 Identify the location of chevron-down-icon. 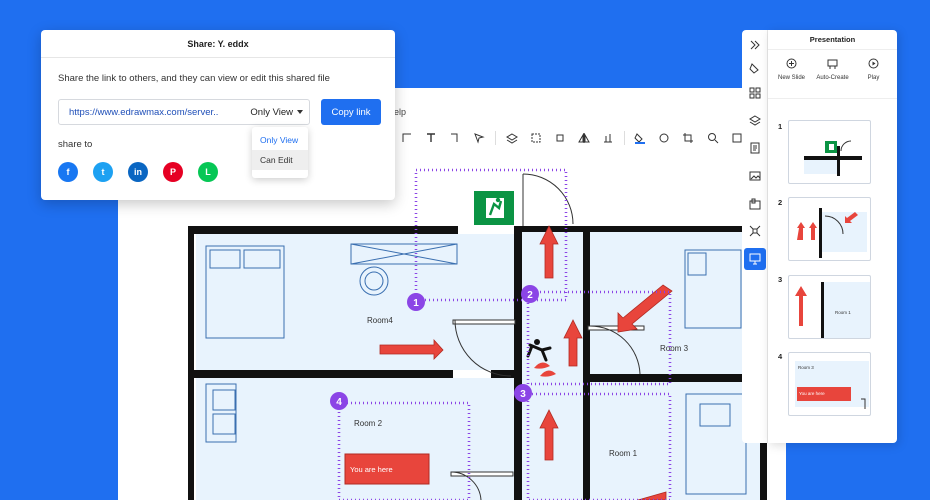
(300, 112).